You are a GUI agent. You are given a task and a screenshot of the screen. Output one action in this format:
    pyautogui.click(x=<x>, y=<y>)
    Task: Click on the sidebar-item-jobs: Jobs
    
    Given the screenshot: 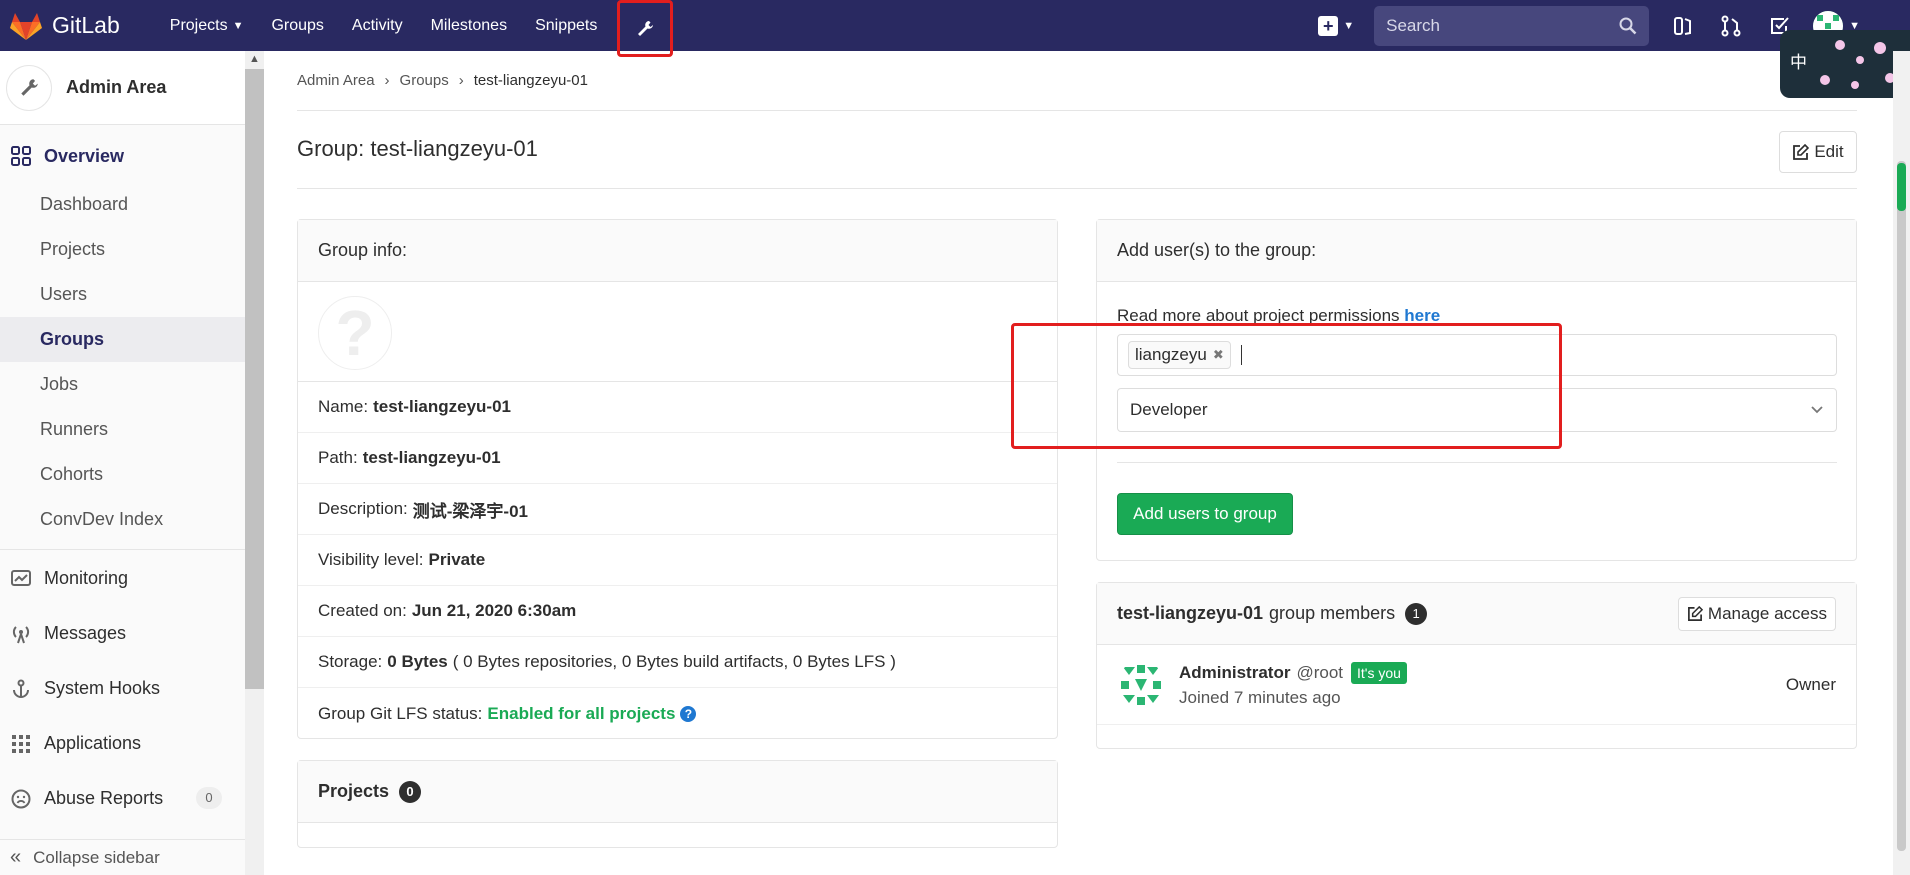 What is the action you would take?
    pyautogui.click(x=122, y=384)
    